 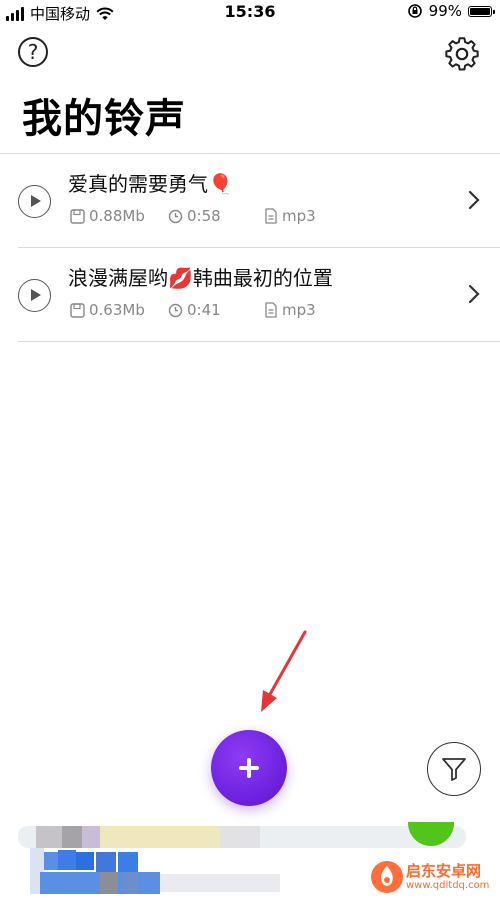 I want to click on help-icon: ?, so click(x=33, y=52).